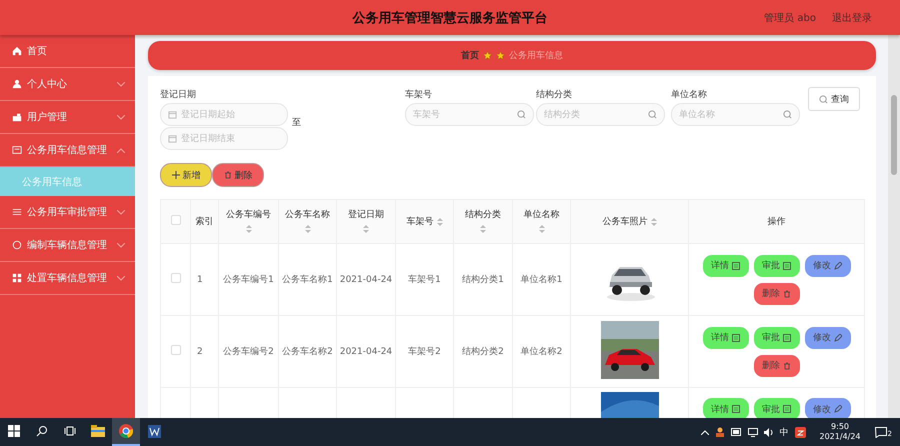  What do you see at coordinates (852, 17) in the screenshot?
I see `logout-link: 退出登录` at bounding box center [852, 17].